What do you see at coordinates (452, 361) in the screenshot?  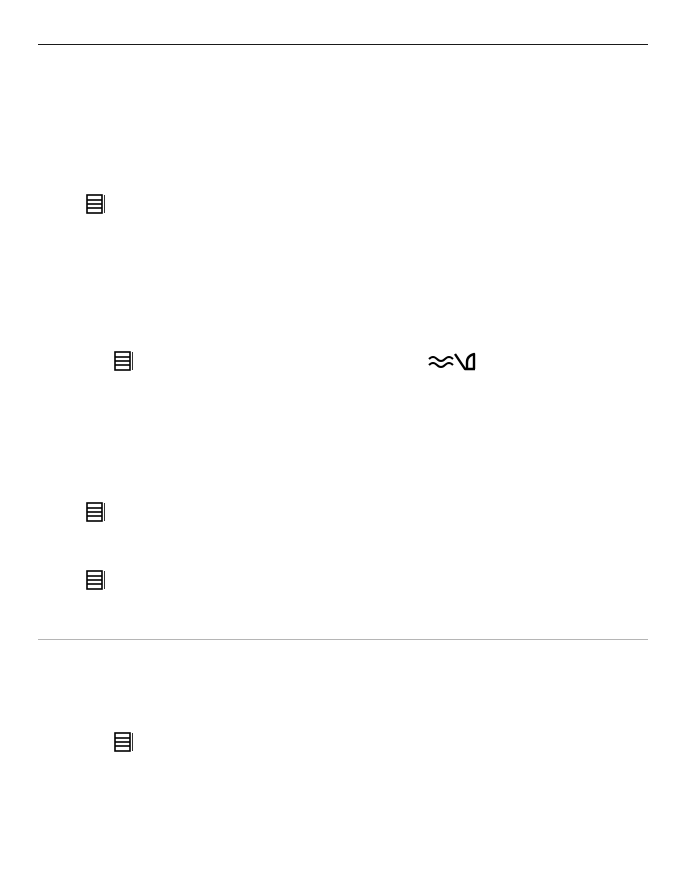 I see `traffic-route-icon` at bounding box center [452, 361].